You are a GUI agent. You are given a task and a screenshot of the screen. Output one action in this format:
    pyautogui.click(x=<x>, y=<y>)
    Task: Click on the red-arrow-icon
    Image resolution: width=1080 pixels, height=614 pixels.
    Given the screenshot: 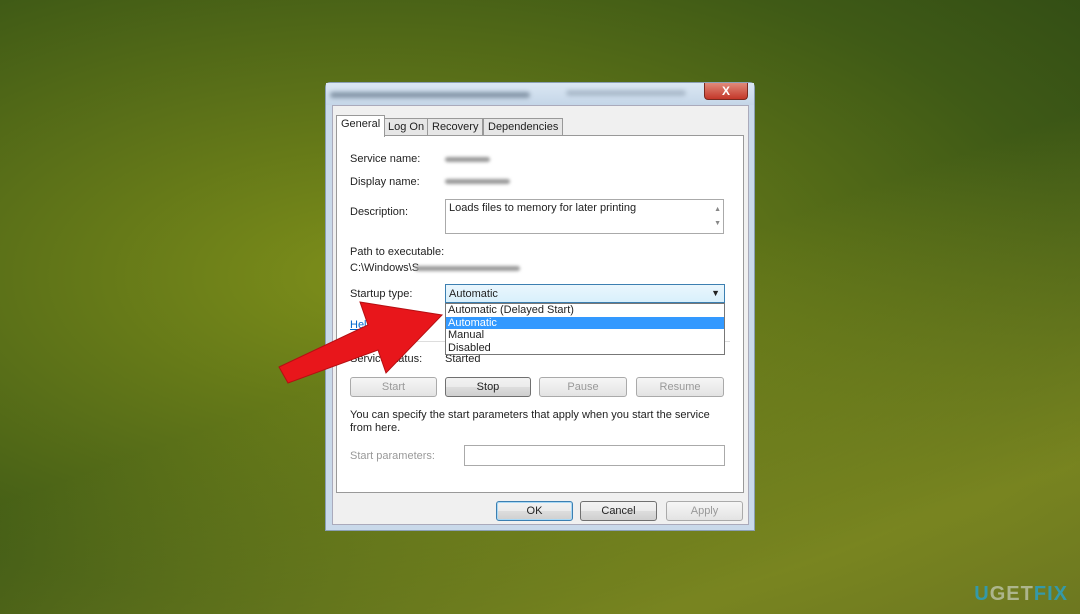 What is the action you would take?
    pyautogui.click(x=361, y=342)
    